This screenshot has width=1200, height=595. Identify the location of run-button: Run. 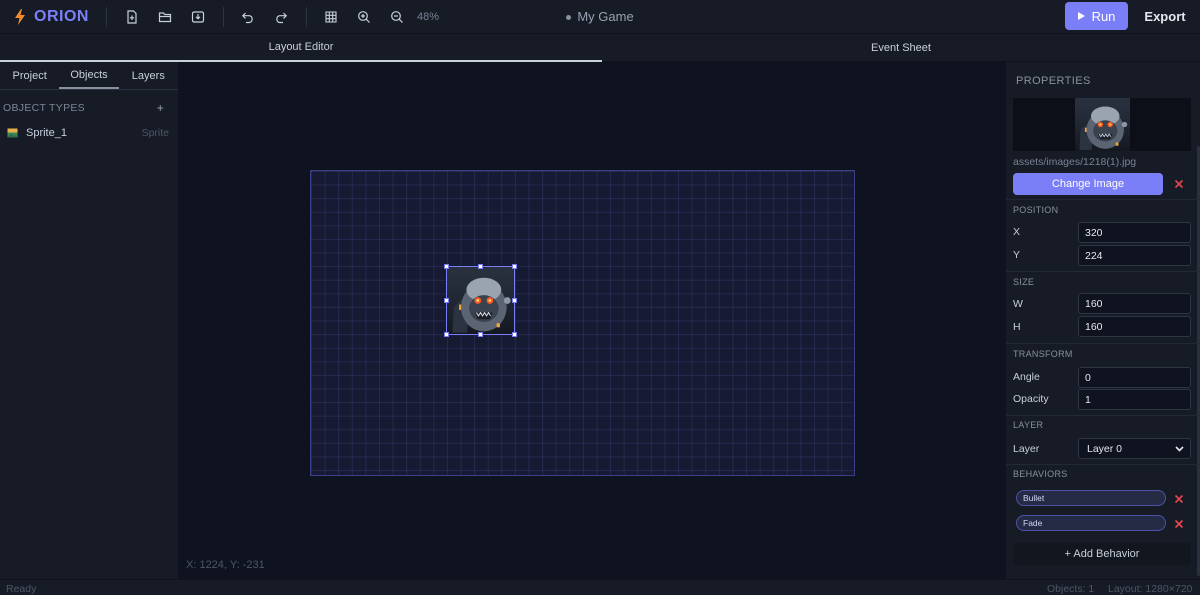
(1096, 16).